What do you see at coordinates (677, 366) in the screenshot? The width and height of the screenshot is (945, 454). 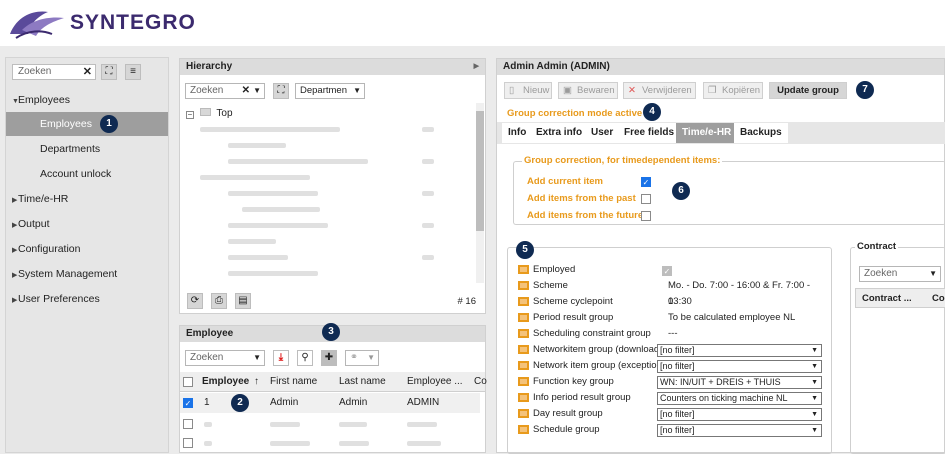 I see `select-value: [no filter]` at bounding box center [677, 366].